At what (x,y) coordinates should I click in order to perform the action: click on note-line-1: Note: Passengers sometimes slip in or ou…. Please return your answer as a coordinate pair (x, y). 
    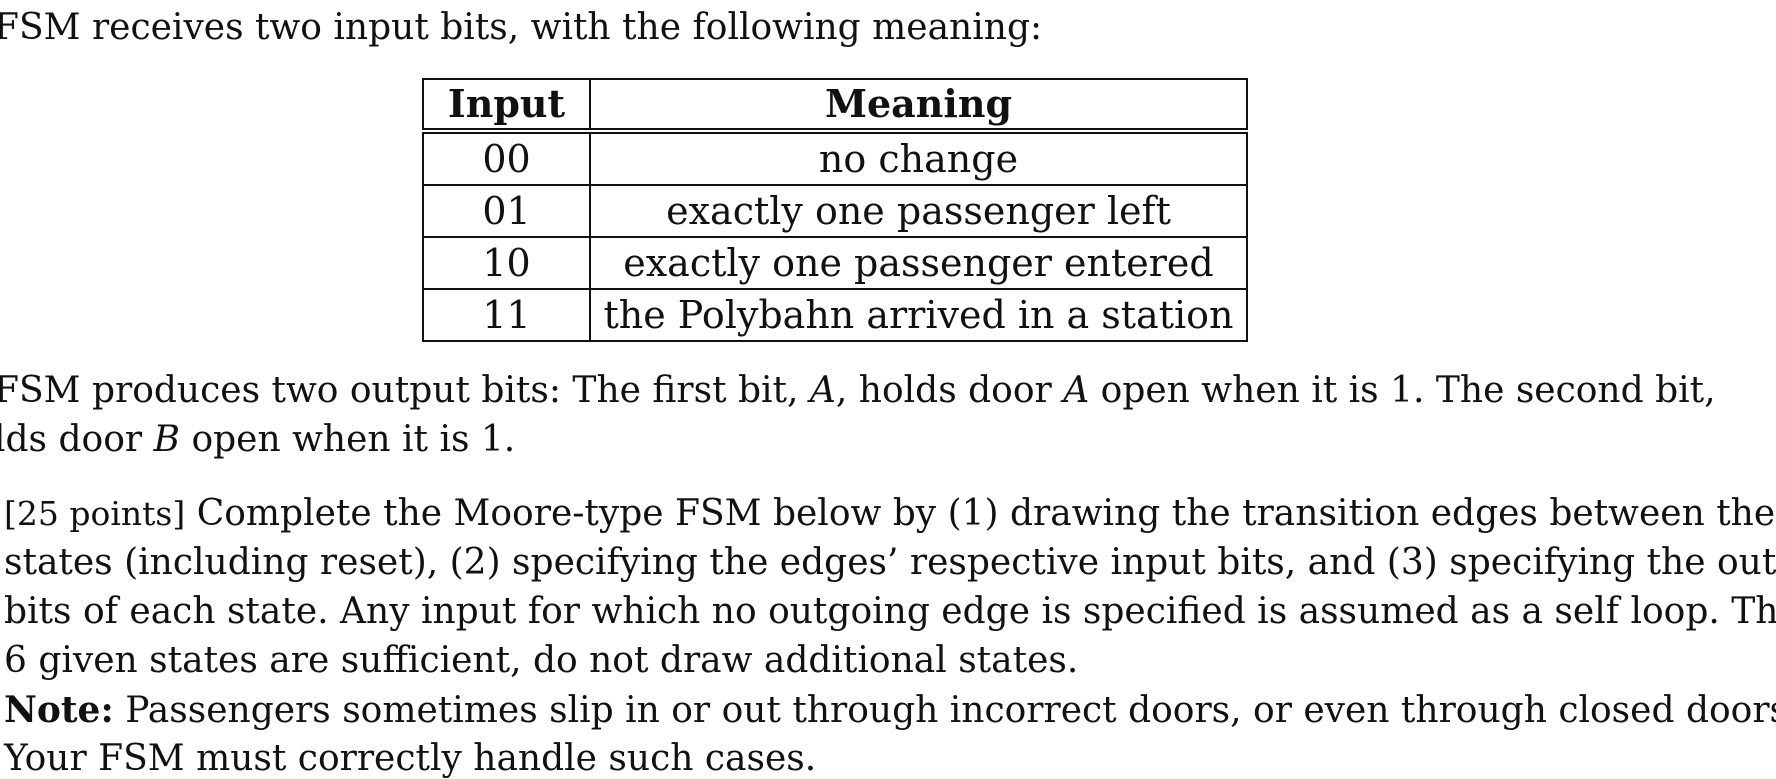
    Looking at the image, I should click on (890, 710).